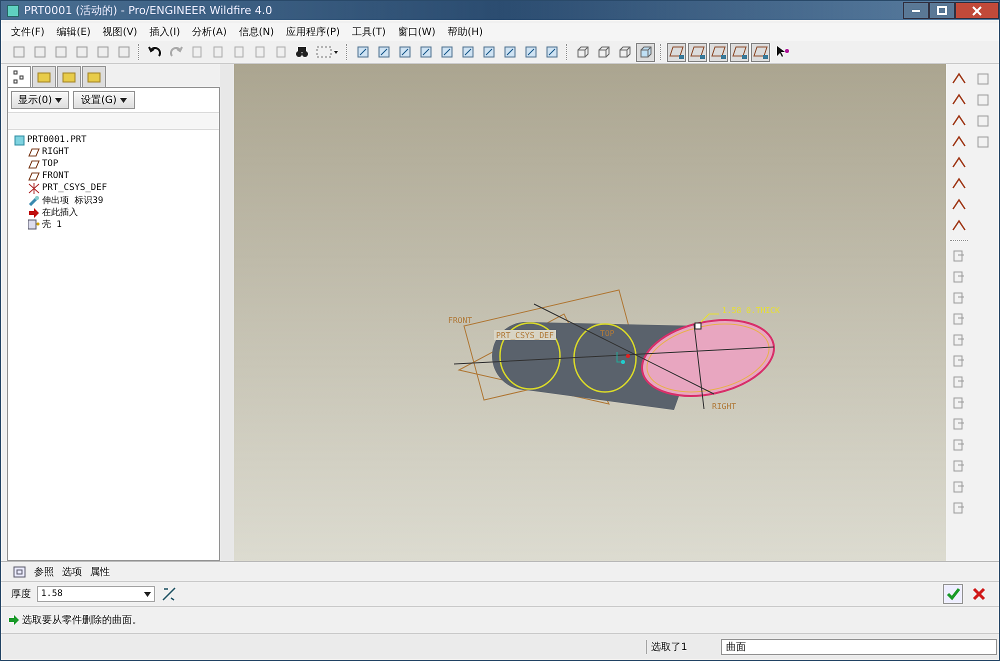 The width and height of the screenshot is (1000, 661). What do you see at coordinates (19, 572) in the screenshot?
I see `panel-icon` at bounding box center [19, 572].